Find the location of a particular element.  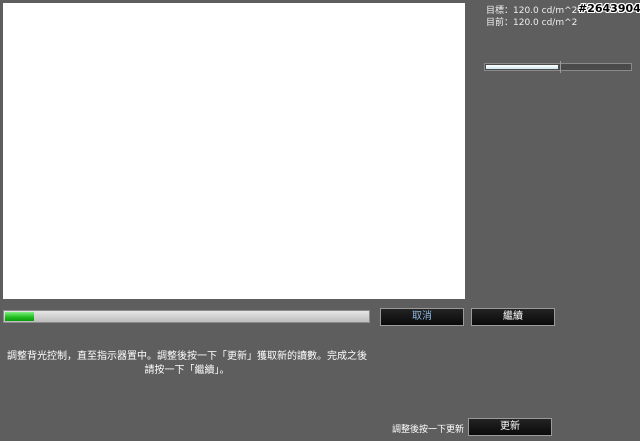

watermark-id: #2643904 is located at coordinates (609, 8).